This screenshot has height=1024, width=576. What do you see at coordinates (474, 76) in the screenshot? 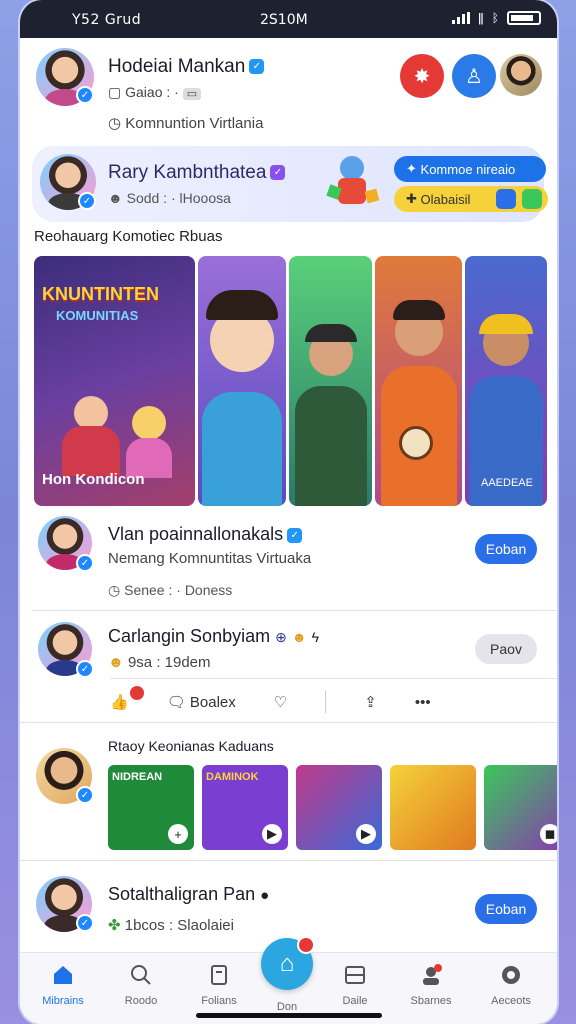
I see `profile-button: ♙` at bounding box center [474, 76].